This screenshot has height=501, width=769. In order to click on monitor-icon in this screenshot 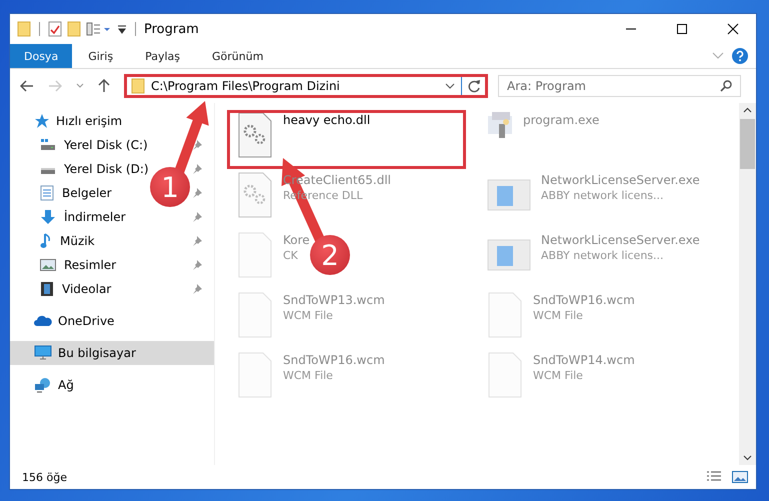, I will do `click(43, 353)`.